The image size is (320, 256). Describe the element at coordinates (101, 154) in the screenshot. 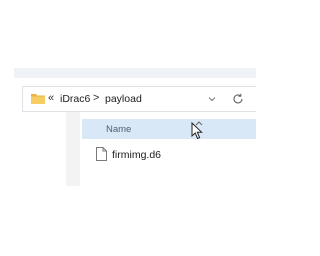

I see `file-icon` at that location.